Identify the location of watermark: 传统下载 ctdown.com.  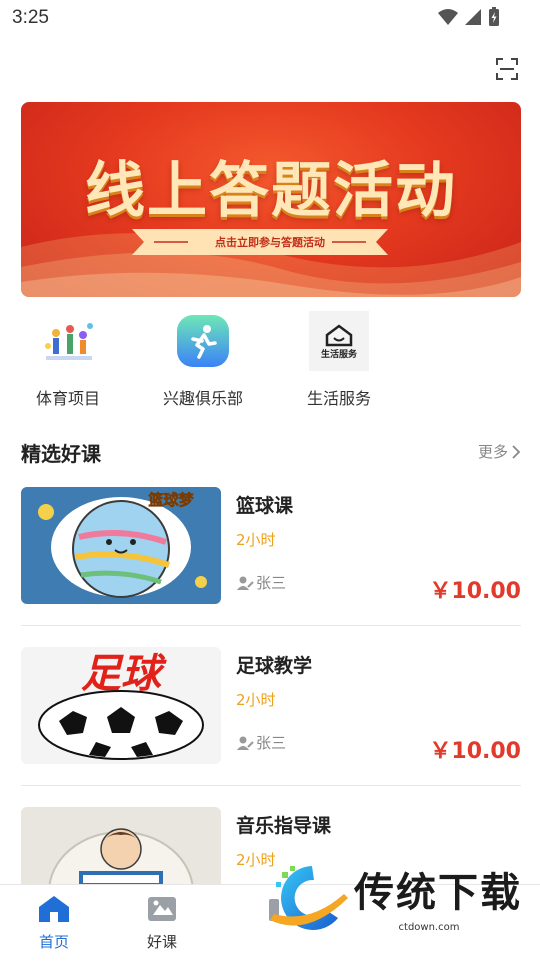
(392, 898).